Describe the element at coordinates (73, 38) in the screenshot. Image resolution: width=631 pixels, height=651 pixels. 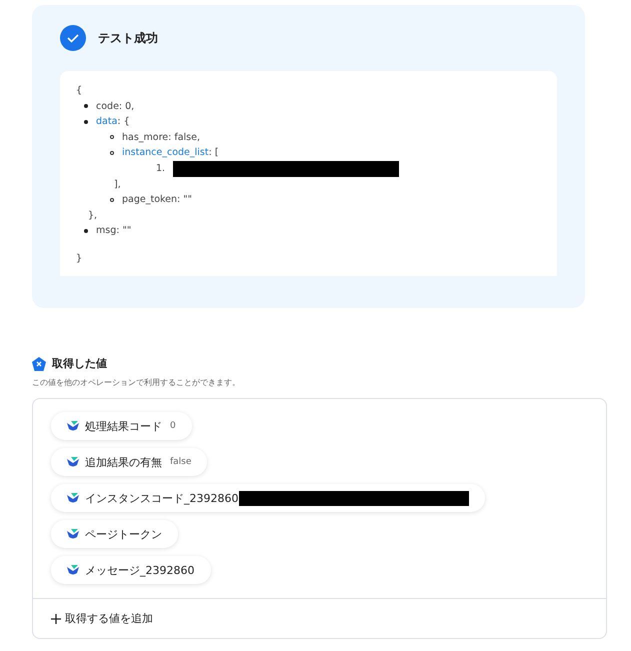
I see `check-icon` at that location.